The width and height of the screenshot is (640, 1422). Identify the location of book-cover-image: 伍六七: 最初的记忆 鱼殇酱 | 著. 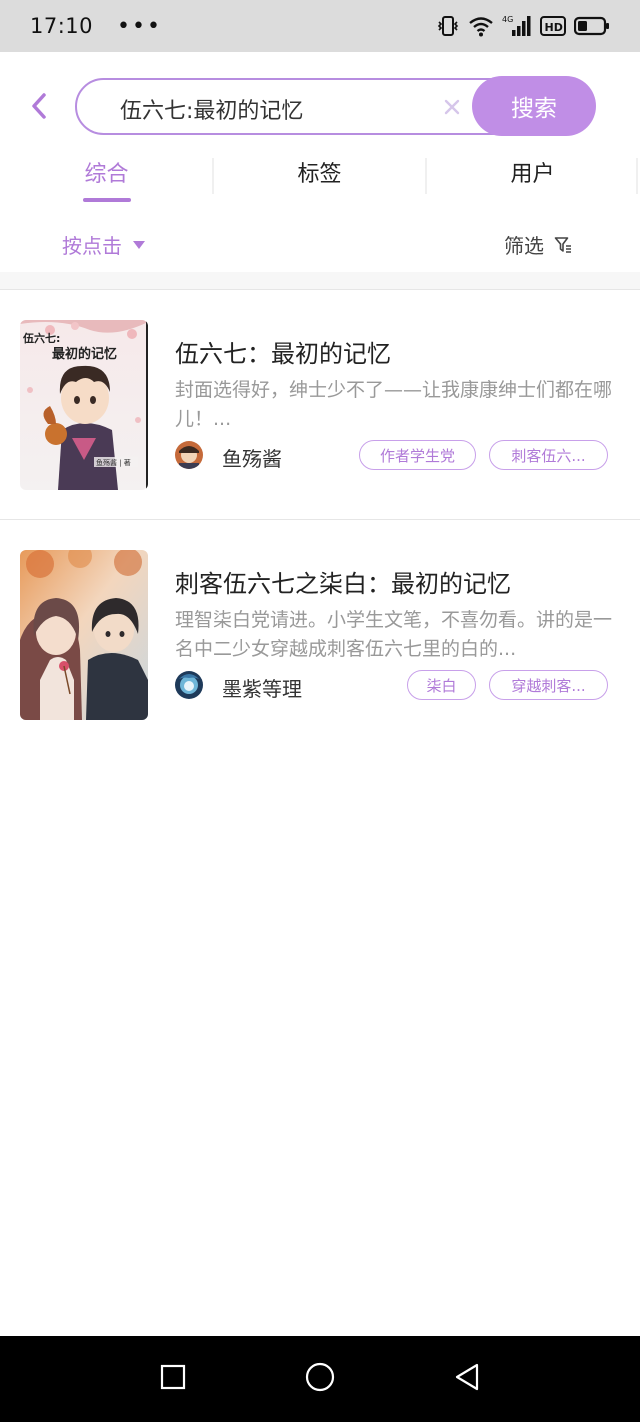
(84, 405).